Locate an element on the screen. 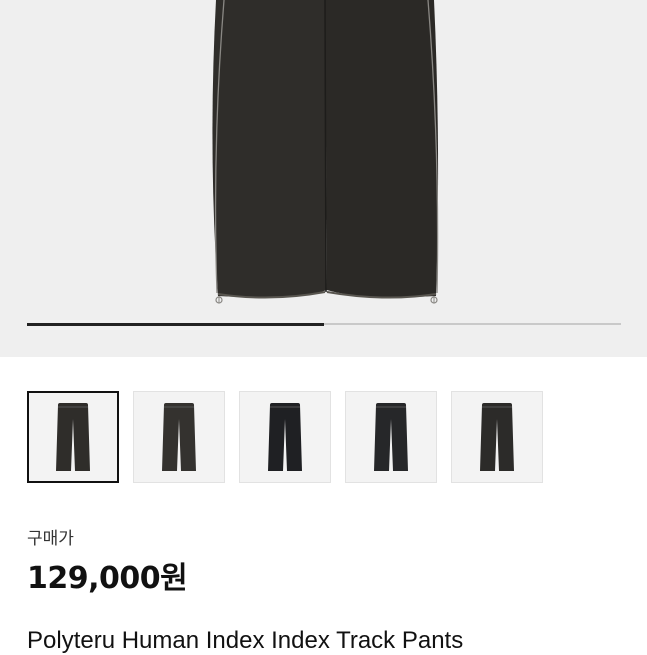 This screenshot has width=647, height=655. gallery-progress-bar is located at coordinates (324, 324).